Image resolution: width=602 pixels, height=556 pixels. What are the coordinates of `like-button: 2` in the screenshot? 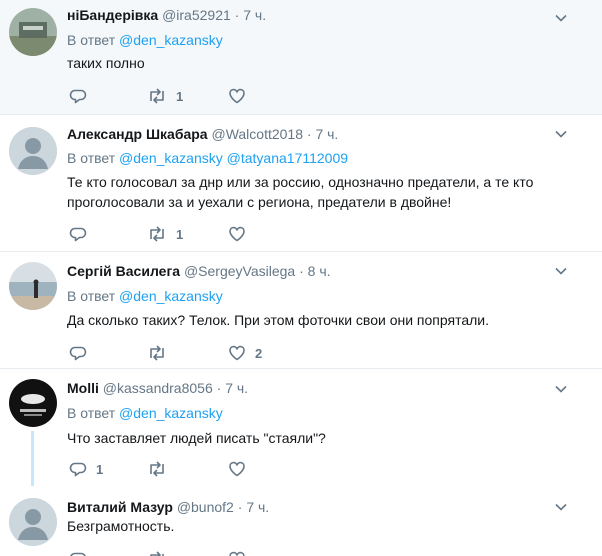 It's located at (245, 353).